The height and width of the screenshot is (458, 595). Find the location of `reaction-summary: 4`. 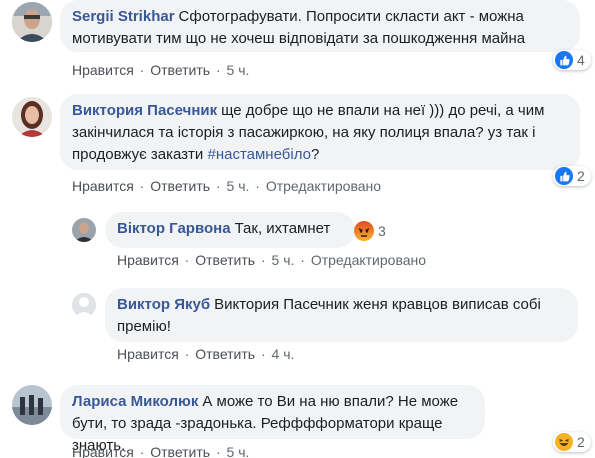

reaction-summary: 4 is located at coordinates (572, 60).